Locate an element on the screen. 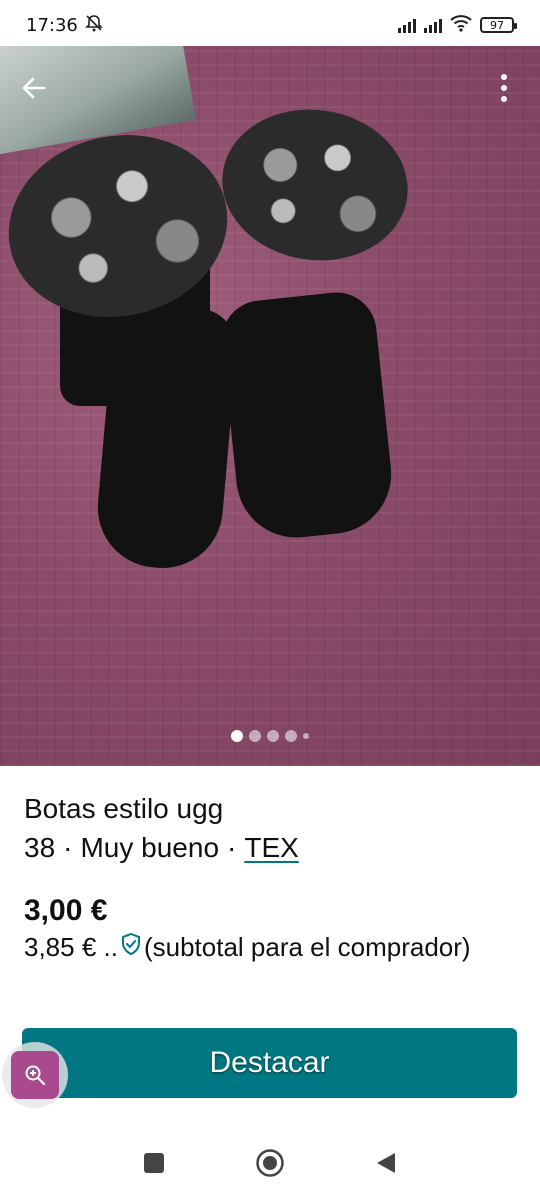  carousel-indicator is located at coordinates (270, 736).